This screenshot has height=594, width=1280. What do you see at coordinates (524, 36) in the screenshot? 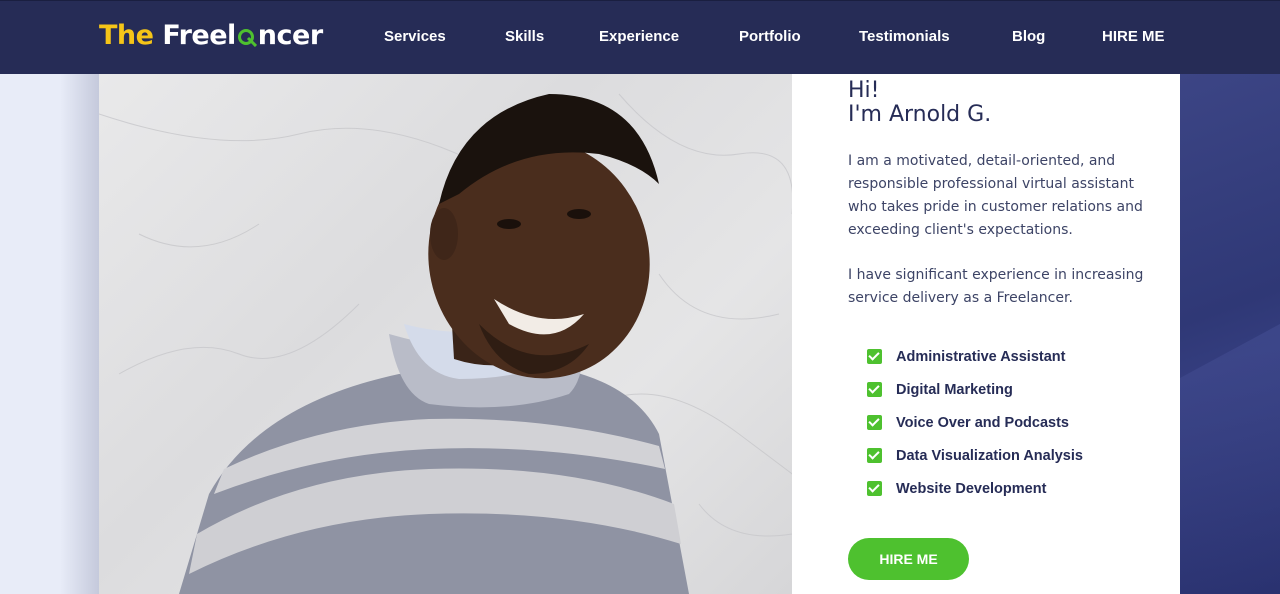
I see `nav-skills: Skills` at bounding box center [524, 36].